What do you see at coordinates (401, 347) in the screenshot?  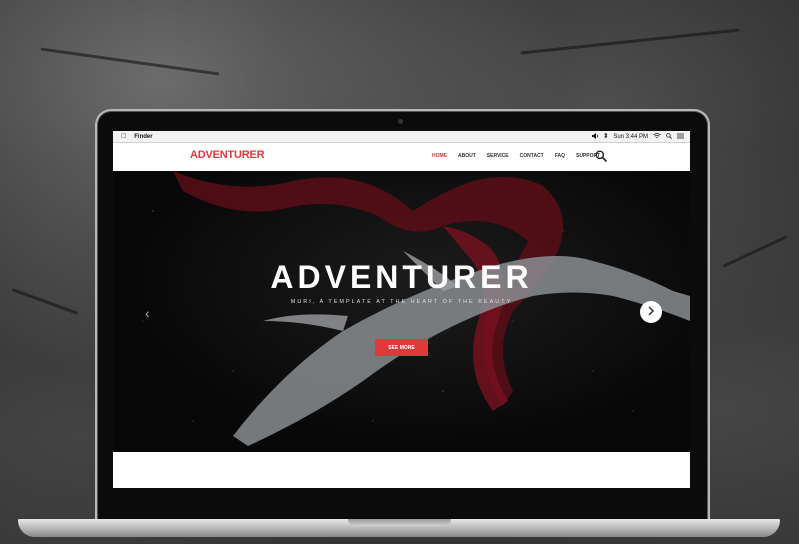 I see `see-more-button: SEE MORE` at bounding box center [401, 347].